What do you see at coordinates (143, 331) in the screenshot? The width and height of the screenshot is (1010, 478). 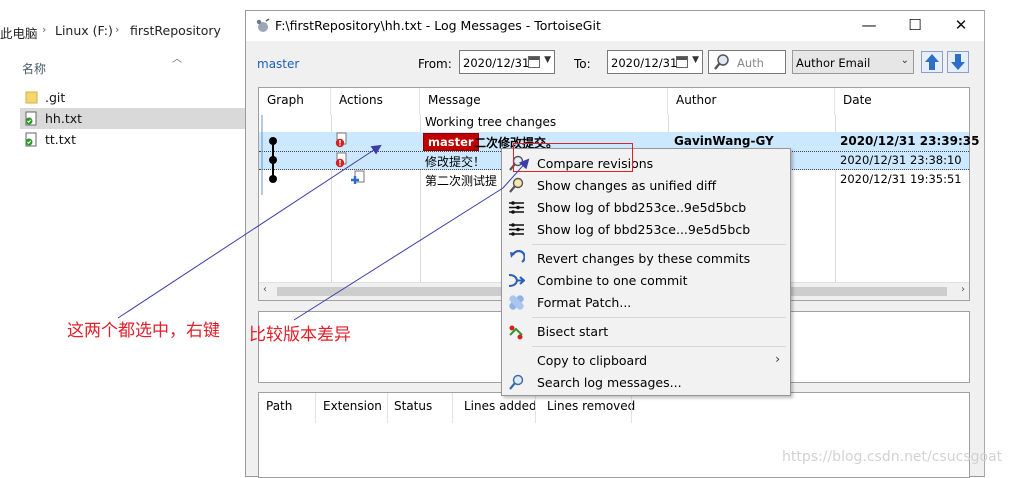 I see `annotation-select-both: 这两个都选中，右键` at bounding box center [143, 331].